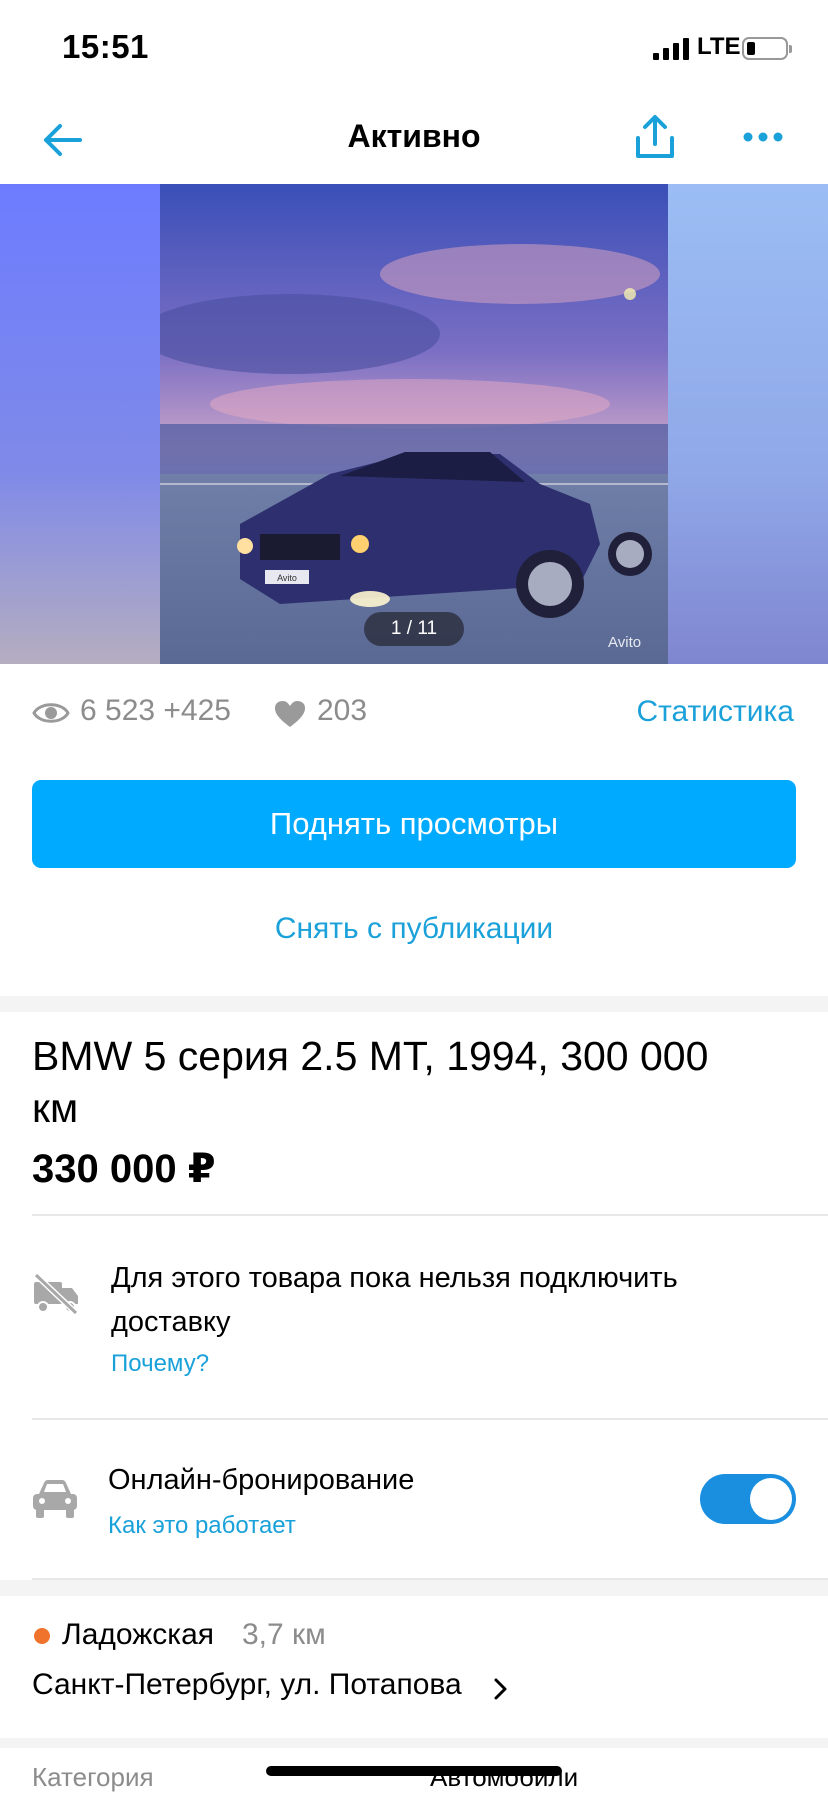 This screenshot has height=1793, width=828. I want to click on car-icon, so click(55, 1499).